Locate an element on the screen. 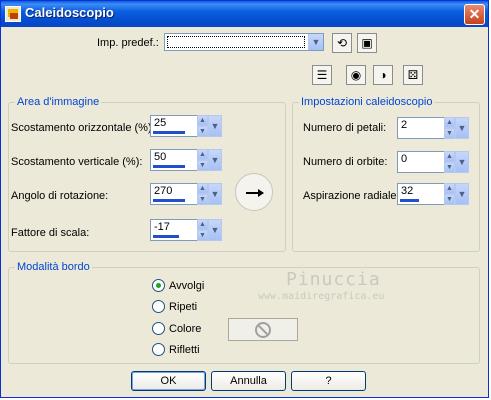  rotation-angle-spinner: 270 ▲ ▼ ▼ is located at coordinates (186, 194).